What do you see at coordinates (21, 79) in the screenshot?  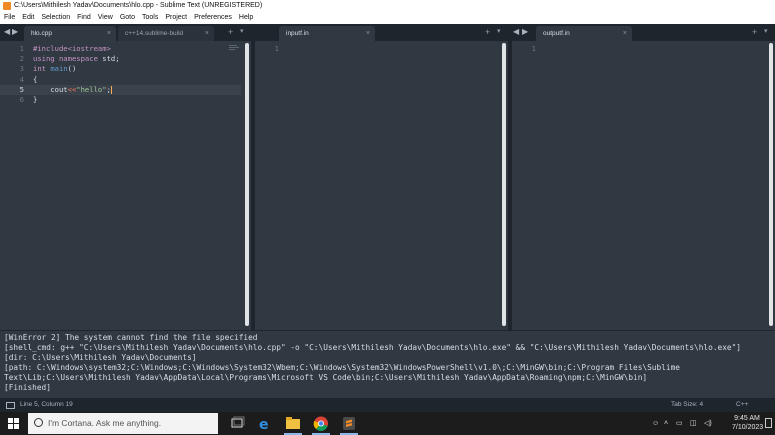 I see `line-number: 4` at bounding box center [21, 79].